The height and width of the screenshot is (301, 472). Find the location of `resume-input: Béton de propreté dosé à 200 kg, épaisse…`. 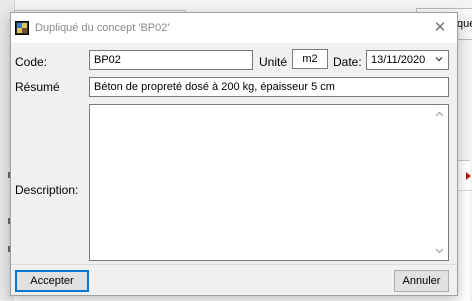

resume-input: Béton de propreté dosé à 200 kg, épaisse… is located at coordinates (269, 87).